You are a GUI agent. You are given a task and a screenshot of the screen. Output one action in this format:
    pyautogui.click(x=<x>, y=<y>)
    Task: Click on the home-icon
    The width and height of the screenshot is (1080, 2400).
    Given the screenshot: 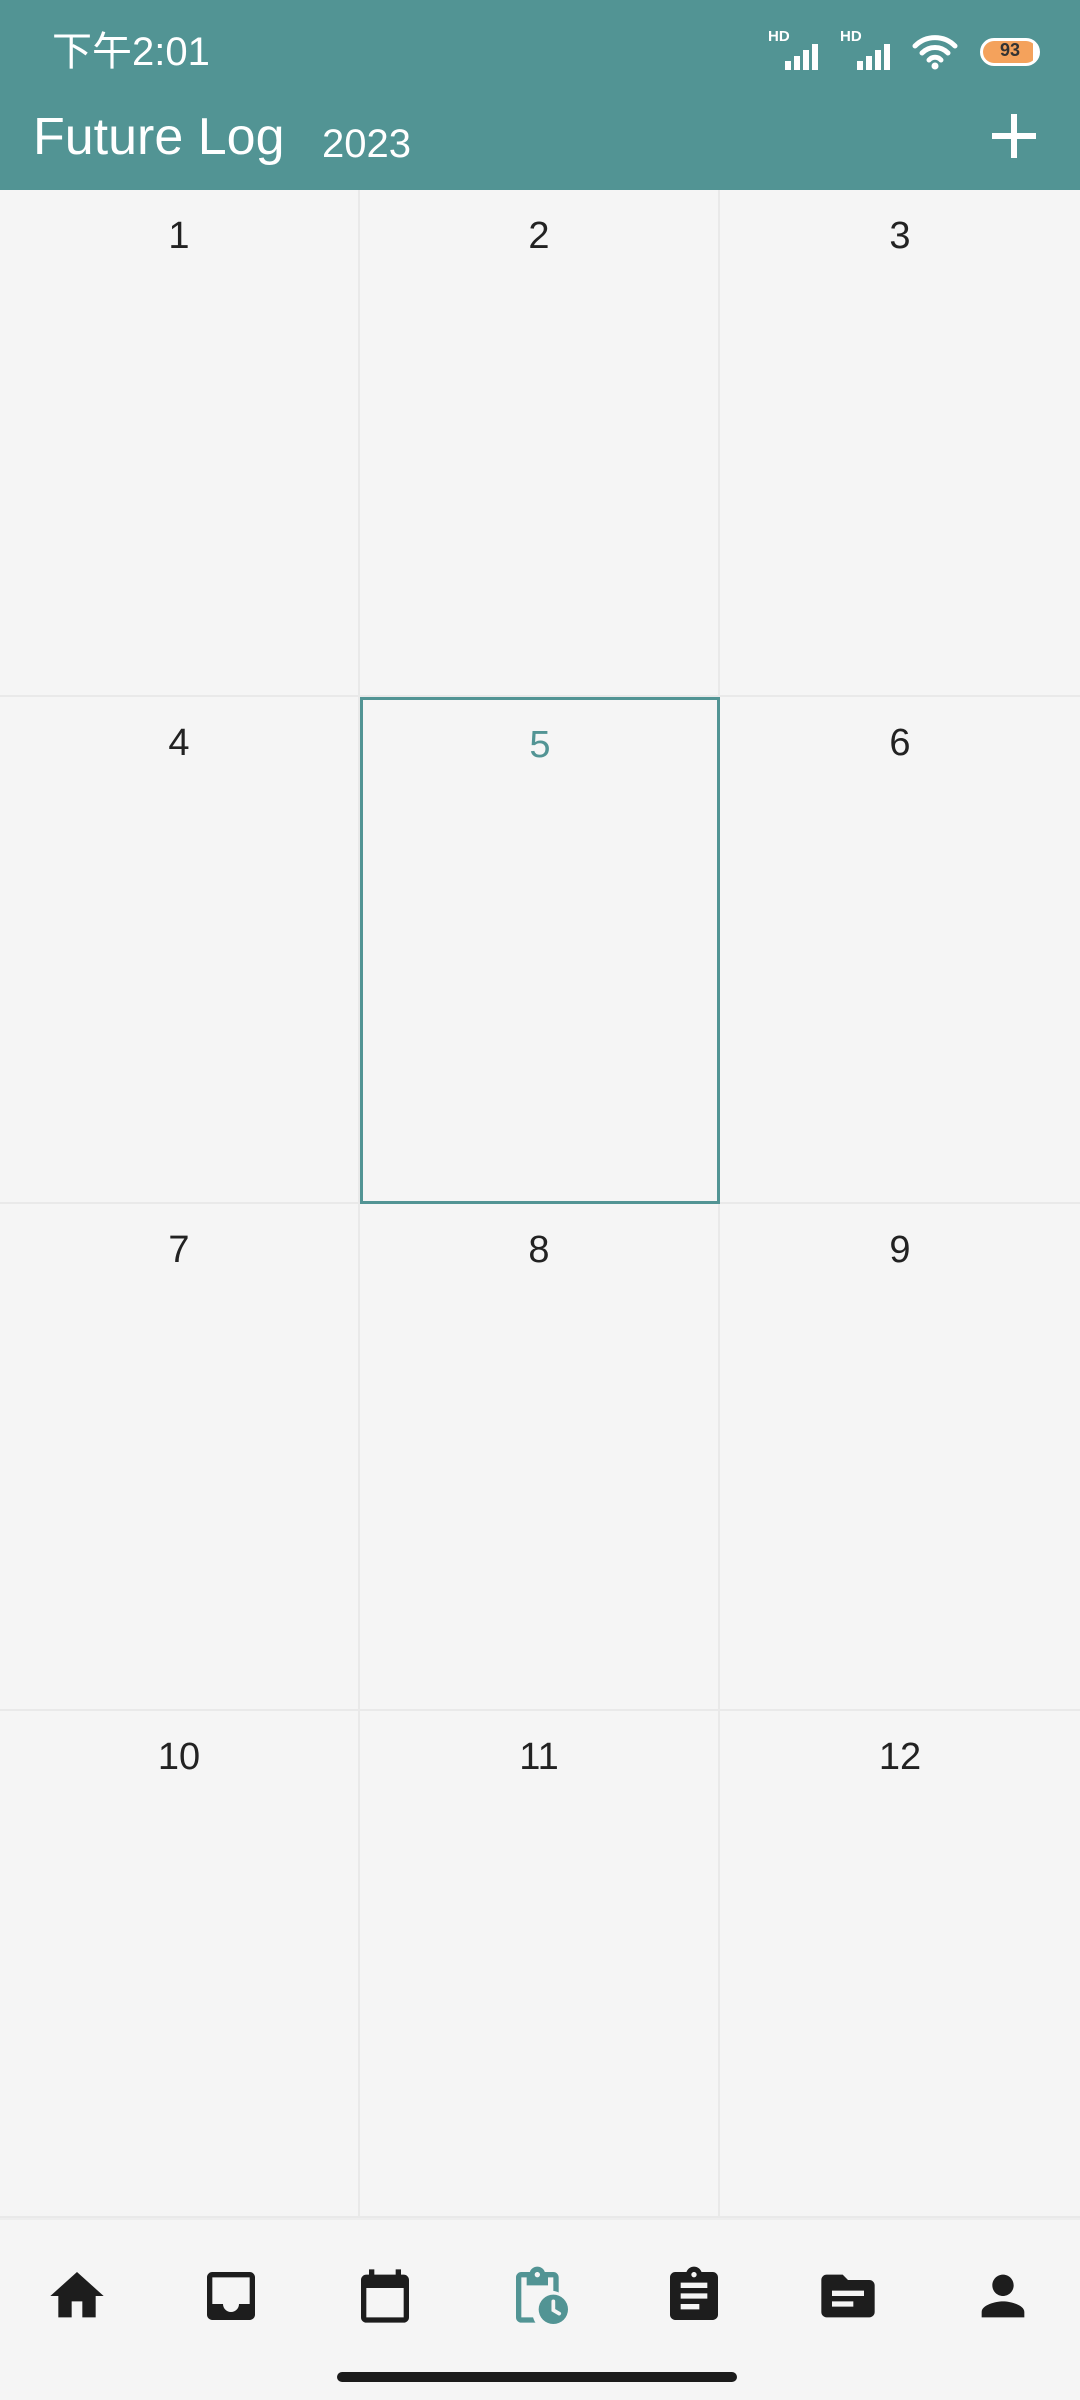 What is the action you would take?
    pyautogui.click(x=77, y=2295)
    